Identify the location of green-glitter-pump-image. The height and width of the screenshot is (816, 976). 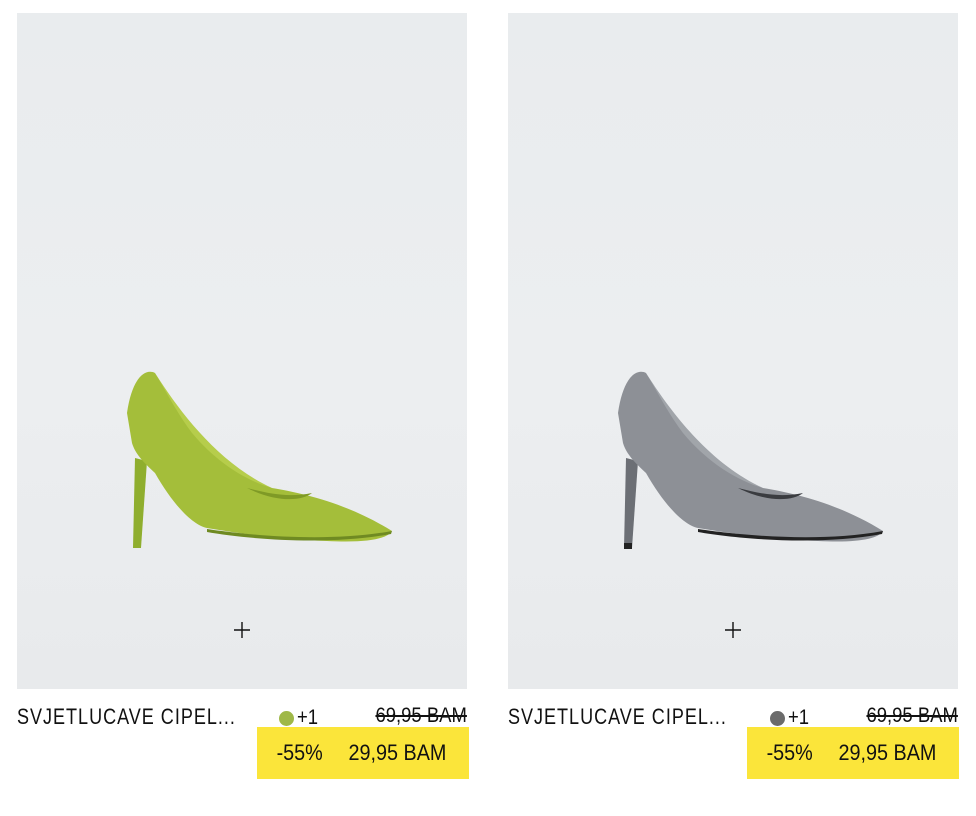
(259, 459).